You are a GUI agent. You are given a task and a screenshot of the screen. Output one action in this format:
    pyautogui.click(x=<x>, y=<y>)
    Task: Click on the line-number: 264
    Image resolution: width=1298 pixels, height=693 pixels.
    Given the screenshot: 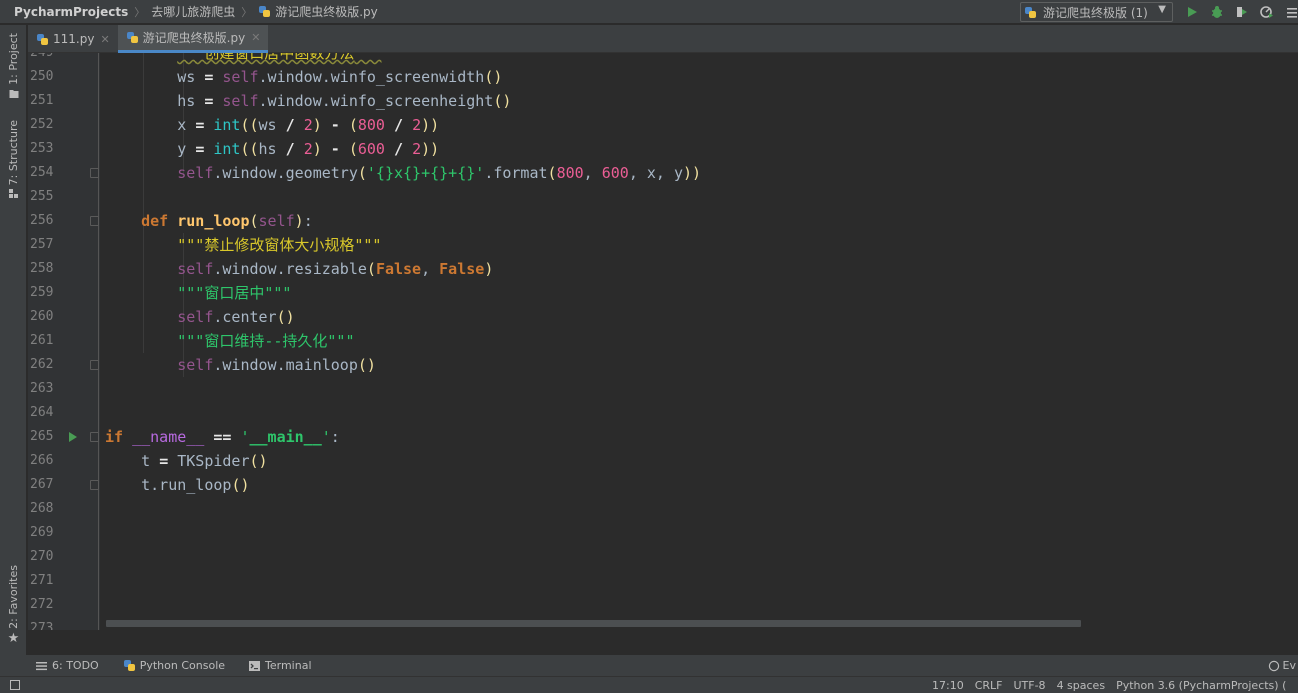 What is the action you would take?
    pyautogui.click(x=42, y=412)
    